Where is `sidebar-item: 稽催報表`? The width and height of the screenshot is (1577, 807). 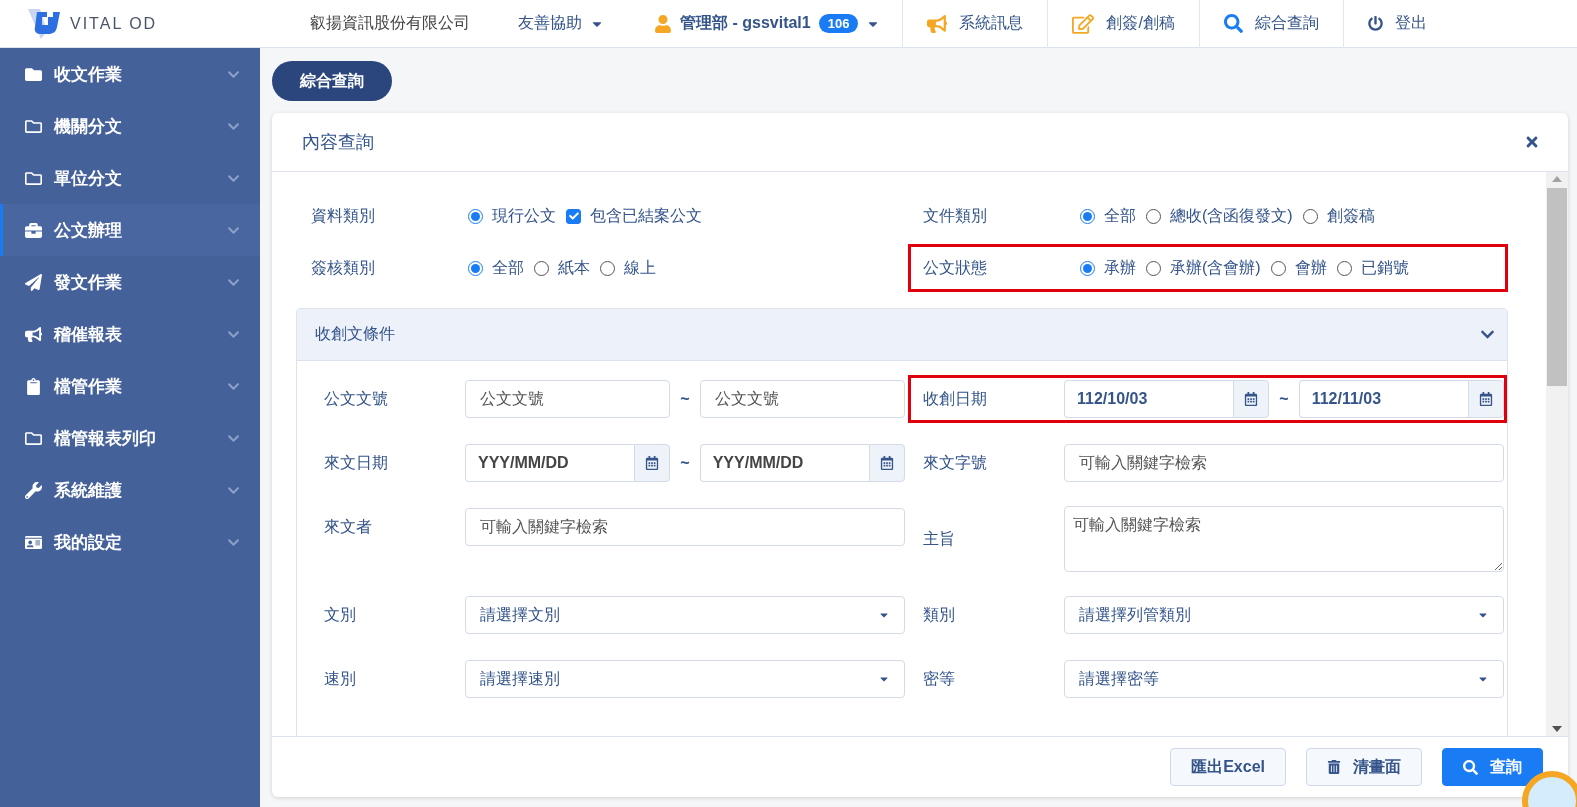 sidebar-item: 稽催報表 is located at coordinates (130, 334).